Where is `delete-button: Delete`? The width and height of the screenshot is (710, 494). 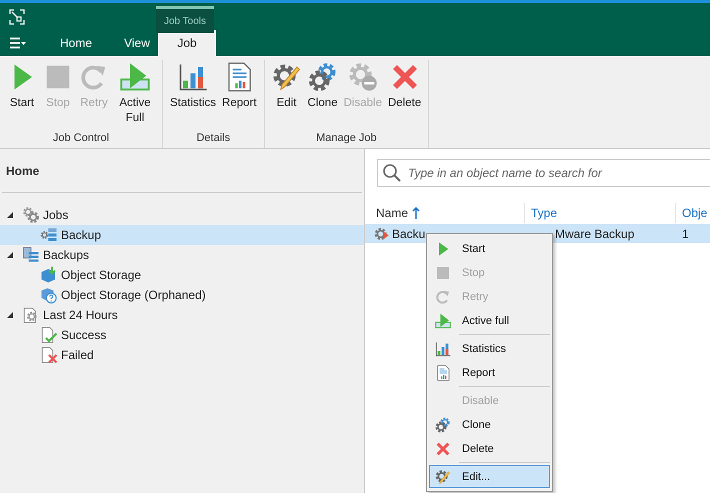 delete-button: Delete is located at coordinates (404, 86).